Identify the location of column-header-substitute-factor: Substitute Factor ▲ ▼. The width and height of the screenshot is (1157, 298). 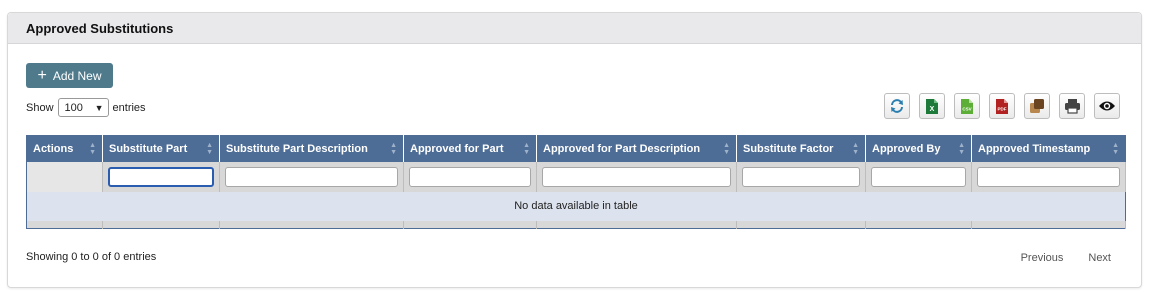
(801, 148).